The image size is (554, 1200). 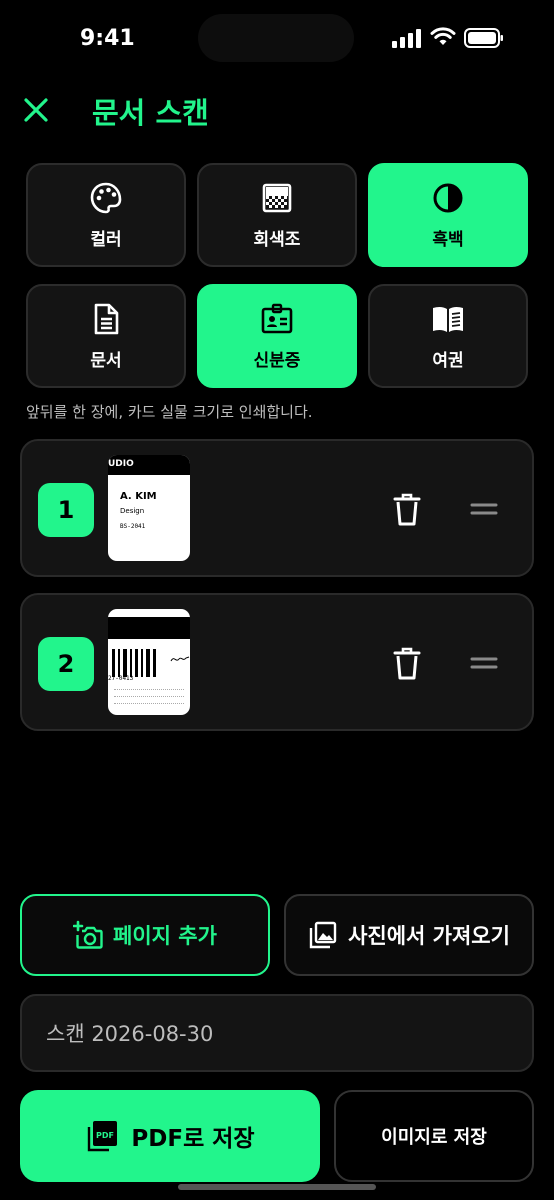 I want to click on page-list-item: 2 27-0413, so click(x=277, y=662).